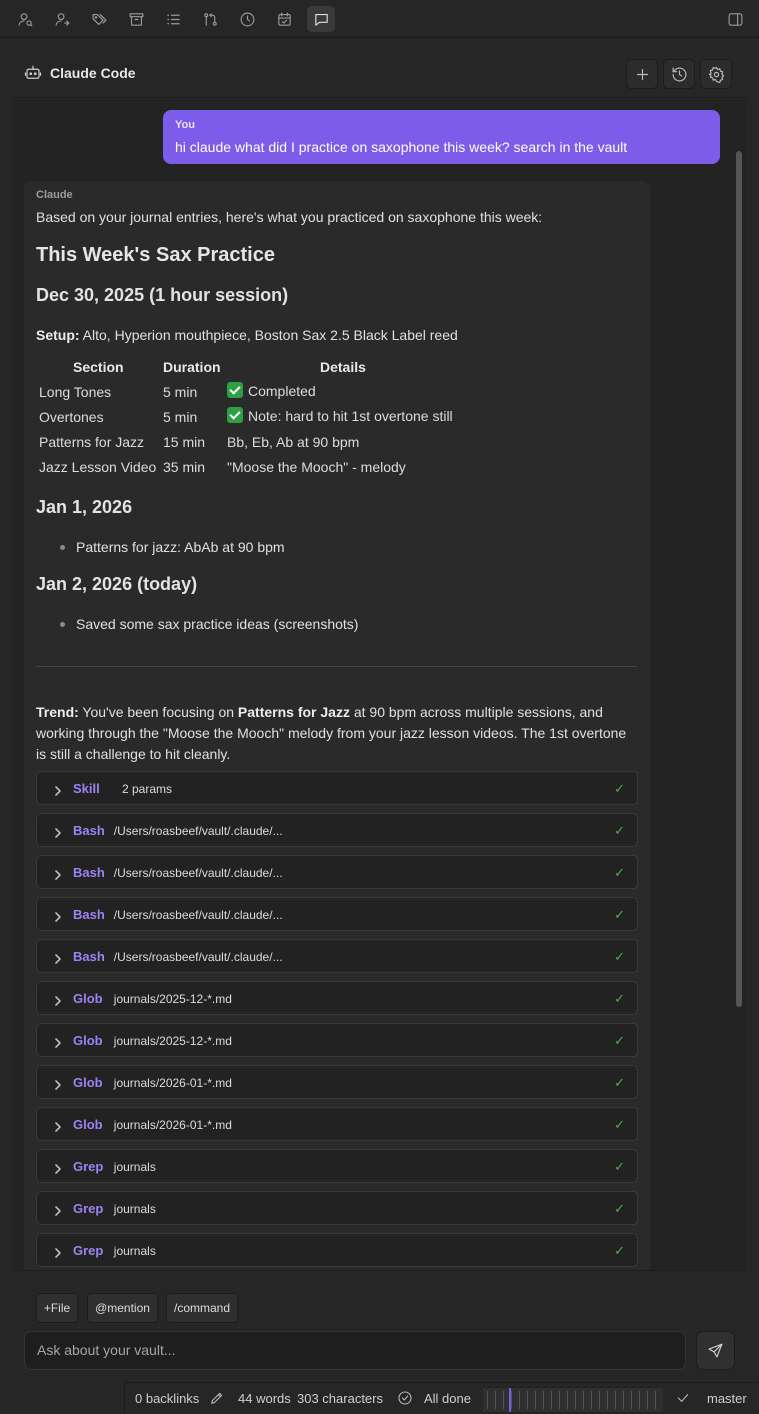 The height and width of the screenshot is (1414, 759). I want to click on table-cell: Long Tones, so click(75, 392).